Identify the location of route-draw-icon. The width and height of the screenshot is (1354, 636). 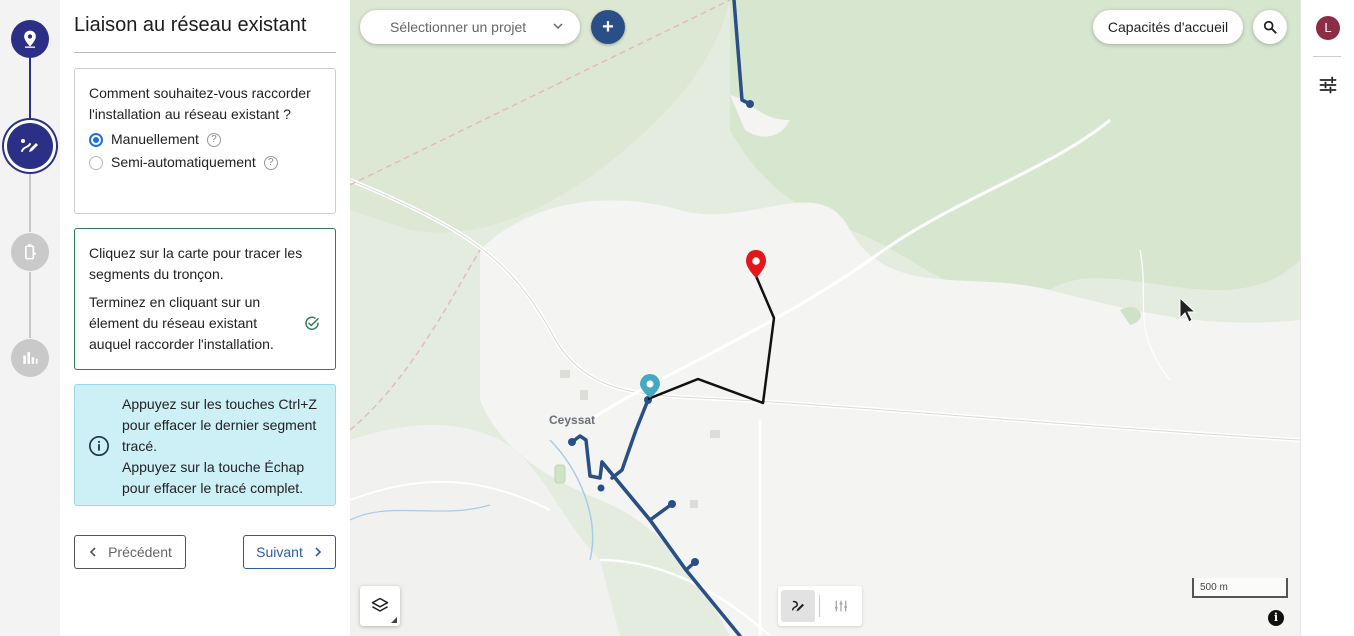
(798, 606).